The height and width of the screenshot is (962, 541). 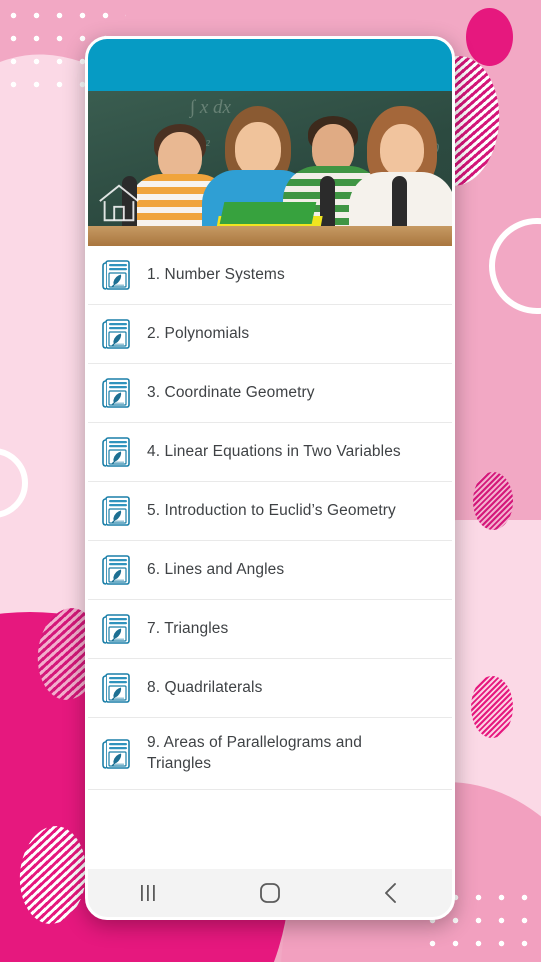 I want to click on chapter-list-item: 5. Introduction to Euclid’s Geometry, so click(x=270, y=511).